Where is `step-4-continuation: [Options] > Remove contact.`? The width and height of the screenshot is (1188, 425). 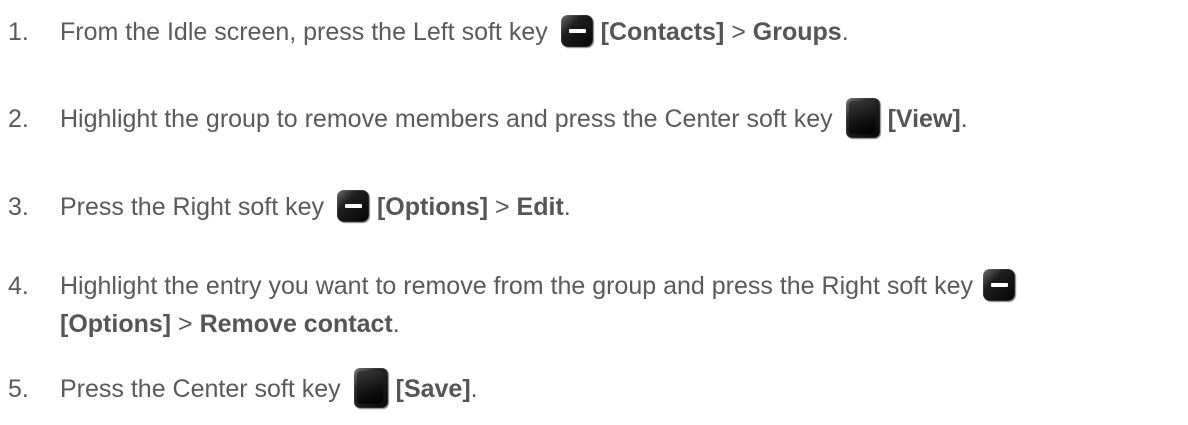
step-4-continuation: [Options] > Remove contact. is located at coordinates (230, 324).